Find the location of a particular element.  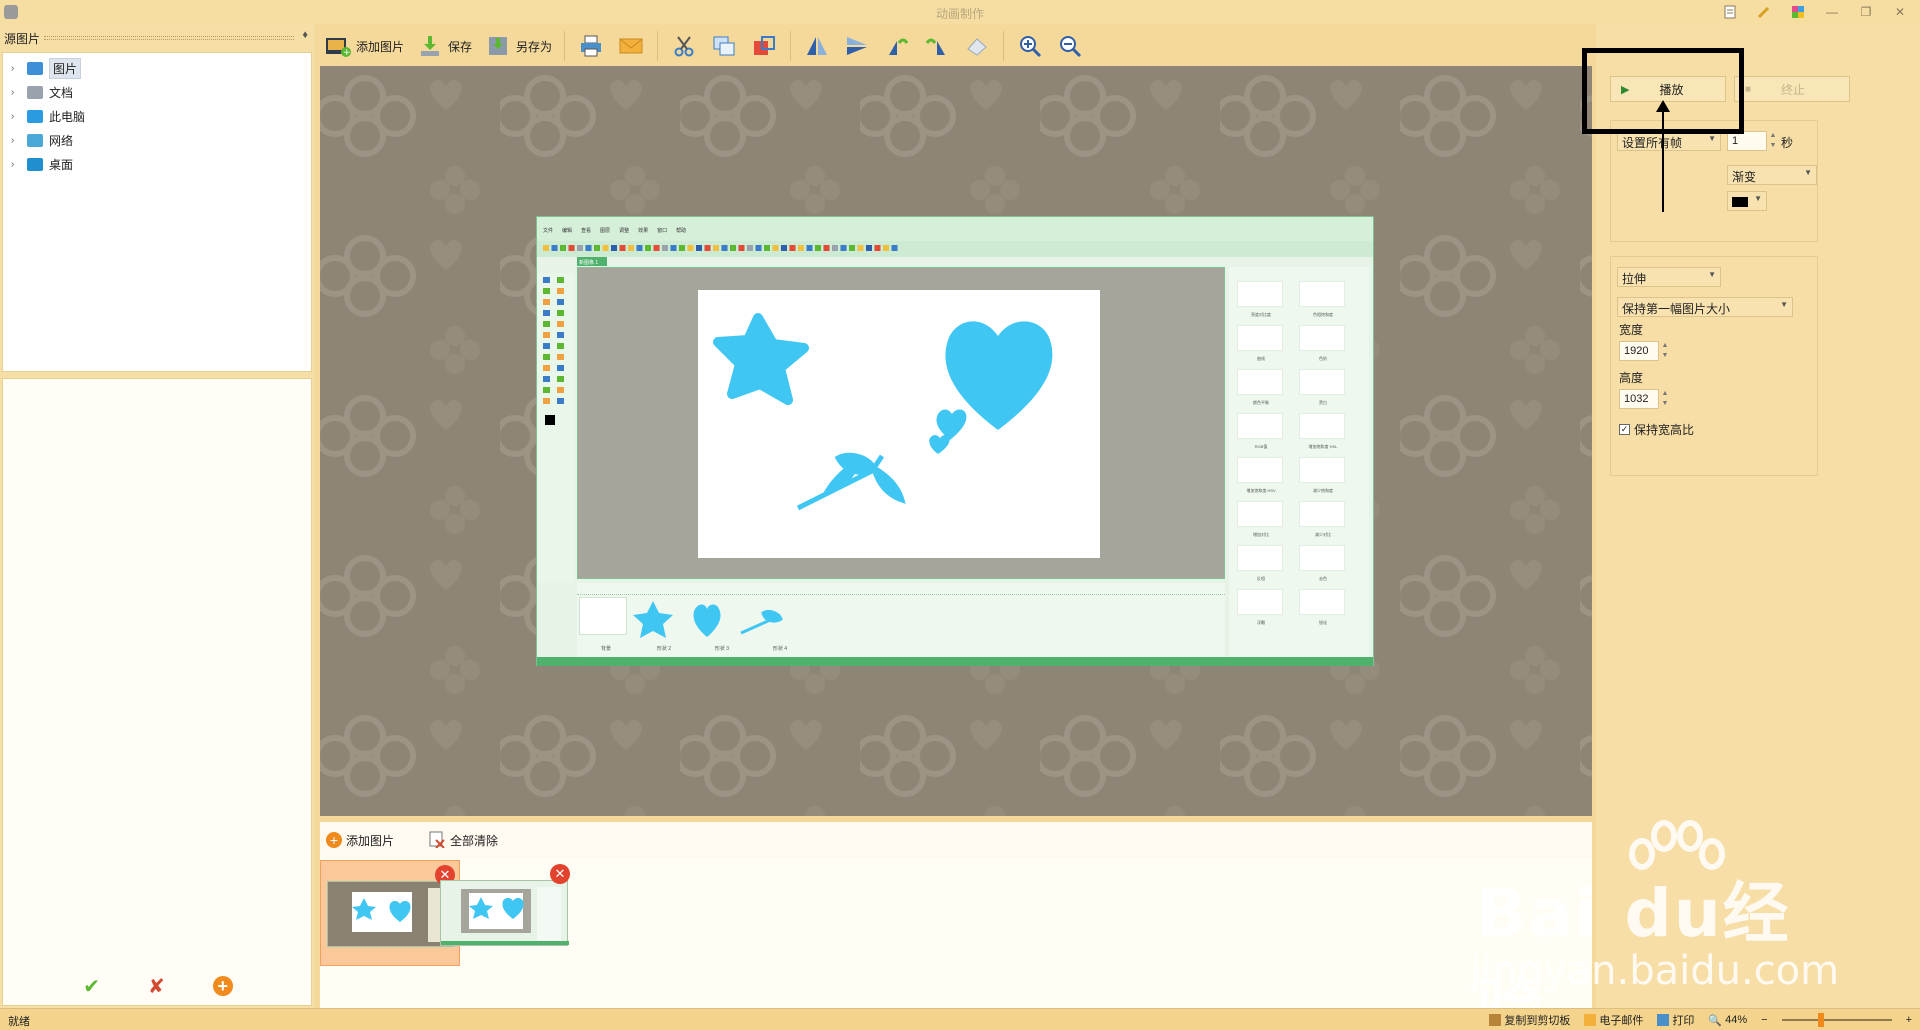

frame-mode-dropdown: 设置所有帧 ▼ is located at coordinates (1669, 141).